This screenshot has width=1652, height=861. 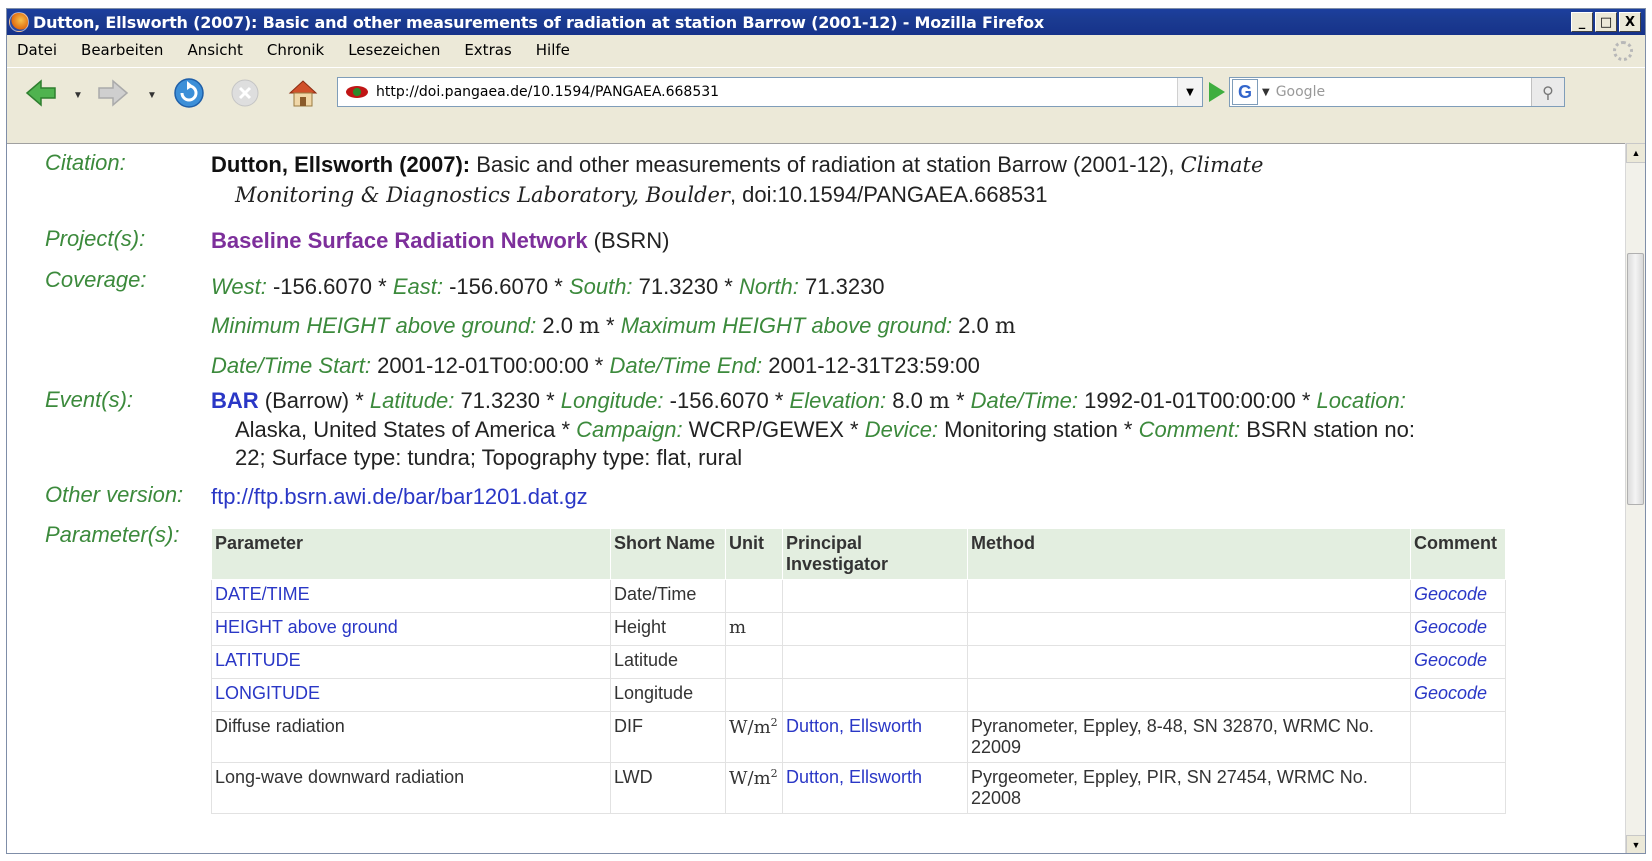 I want to click on parameter-cell: Long-wave downward radiation, so click(x=411, y=788).